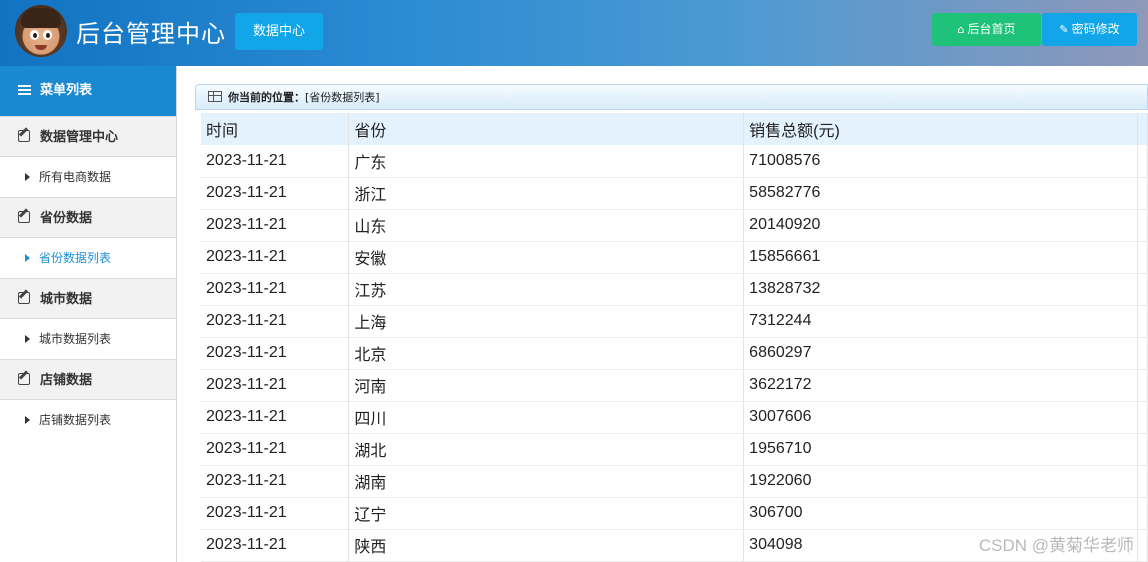 The image size is (1148, 562). I want to click on column-header-province: 省份, so click(546, 129).